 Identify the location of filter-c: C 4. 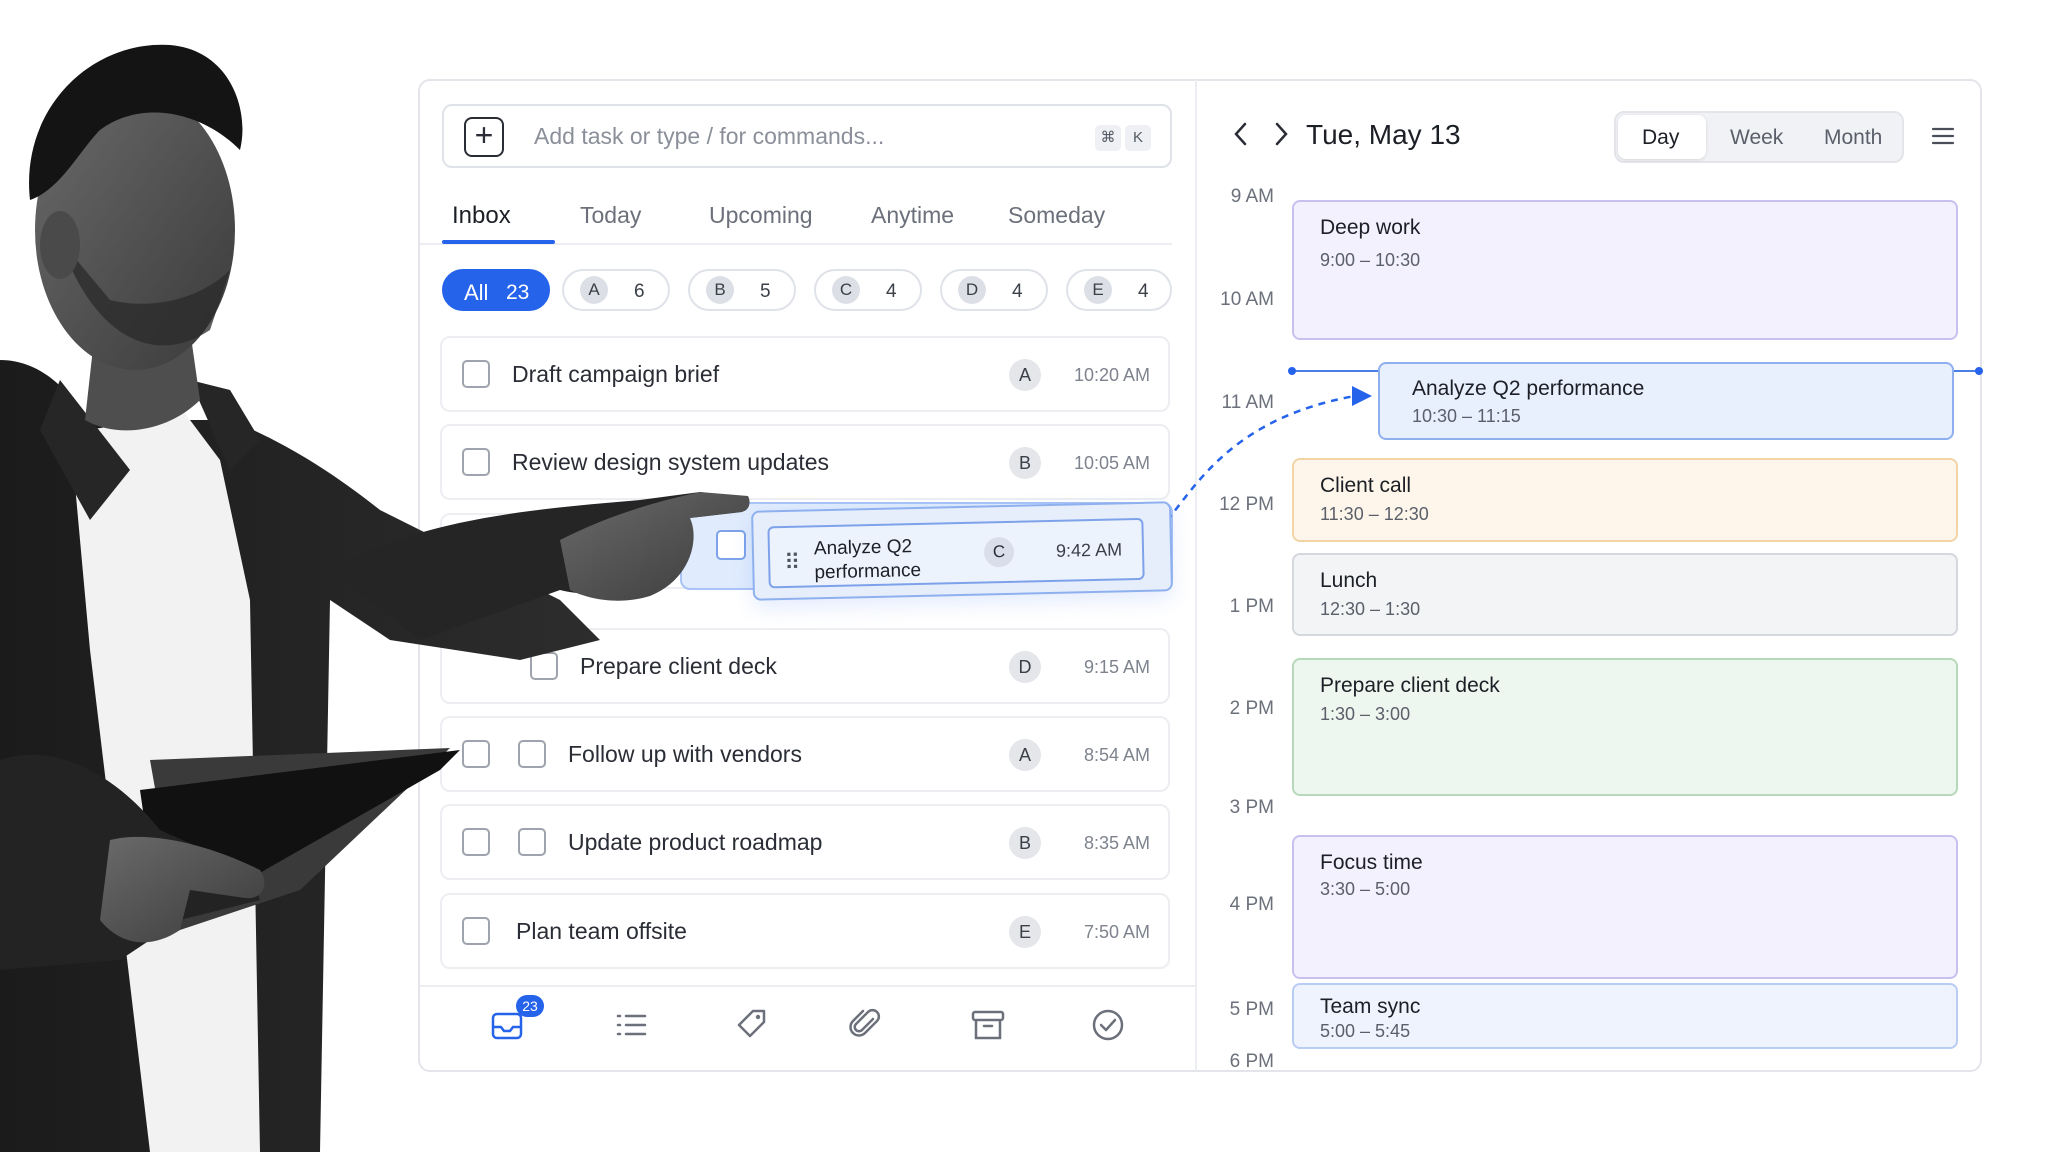
(868, 290).